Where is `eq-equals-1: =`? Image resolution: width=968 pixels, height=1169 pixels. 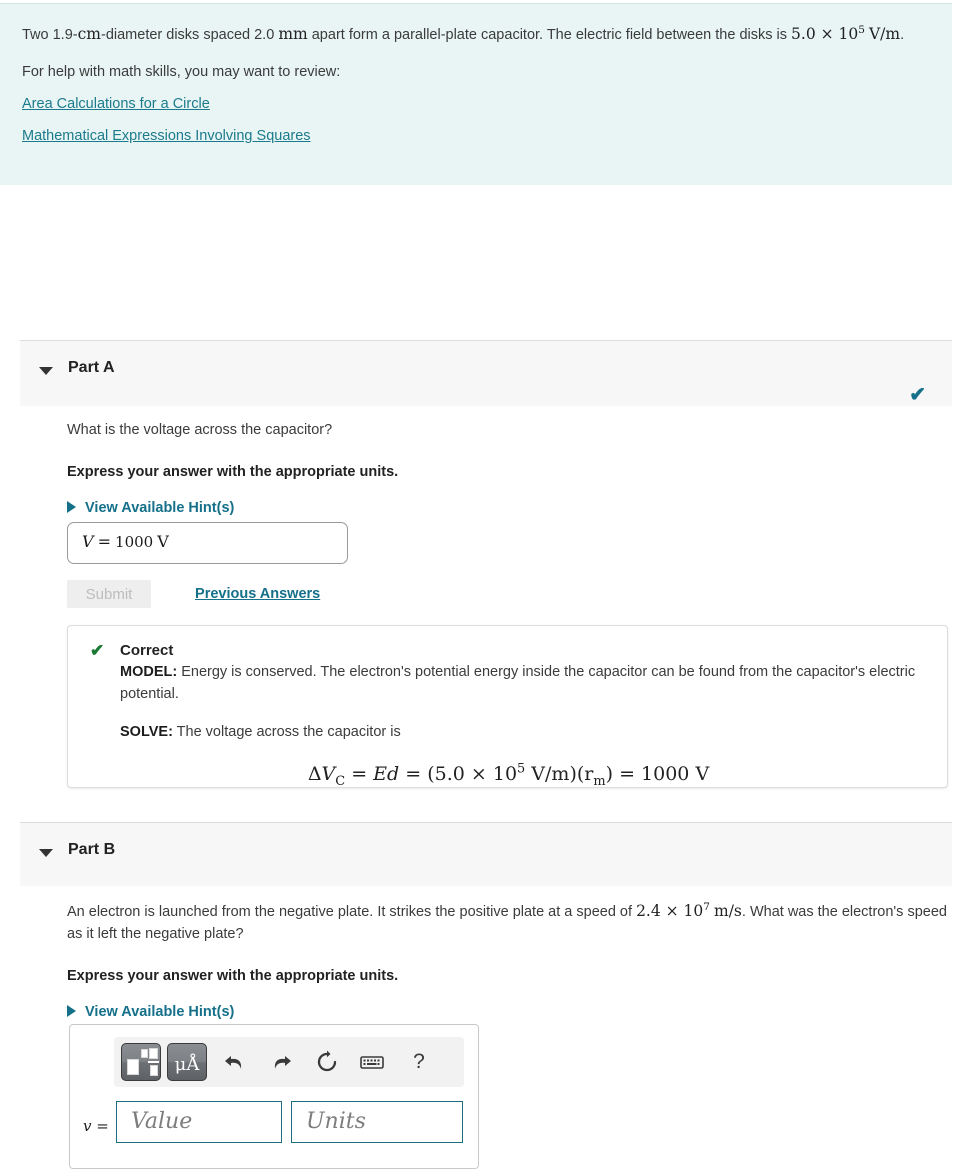 eq-equals-1: = is located at coordinates (359, 774).